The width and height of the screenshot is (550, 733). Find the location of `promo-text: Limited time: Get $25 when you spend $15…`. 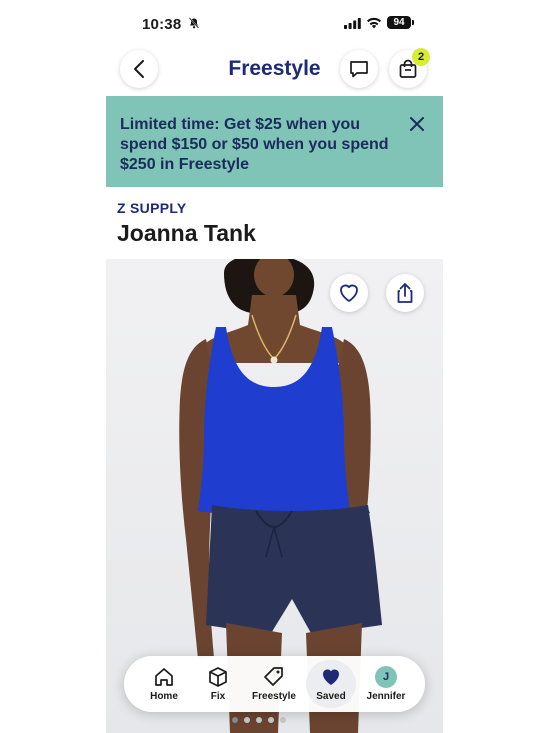

promo-text: Limited time: Get $25 when you spend $15… is located at coordinates (254, 144).